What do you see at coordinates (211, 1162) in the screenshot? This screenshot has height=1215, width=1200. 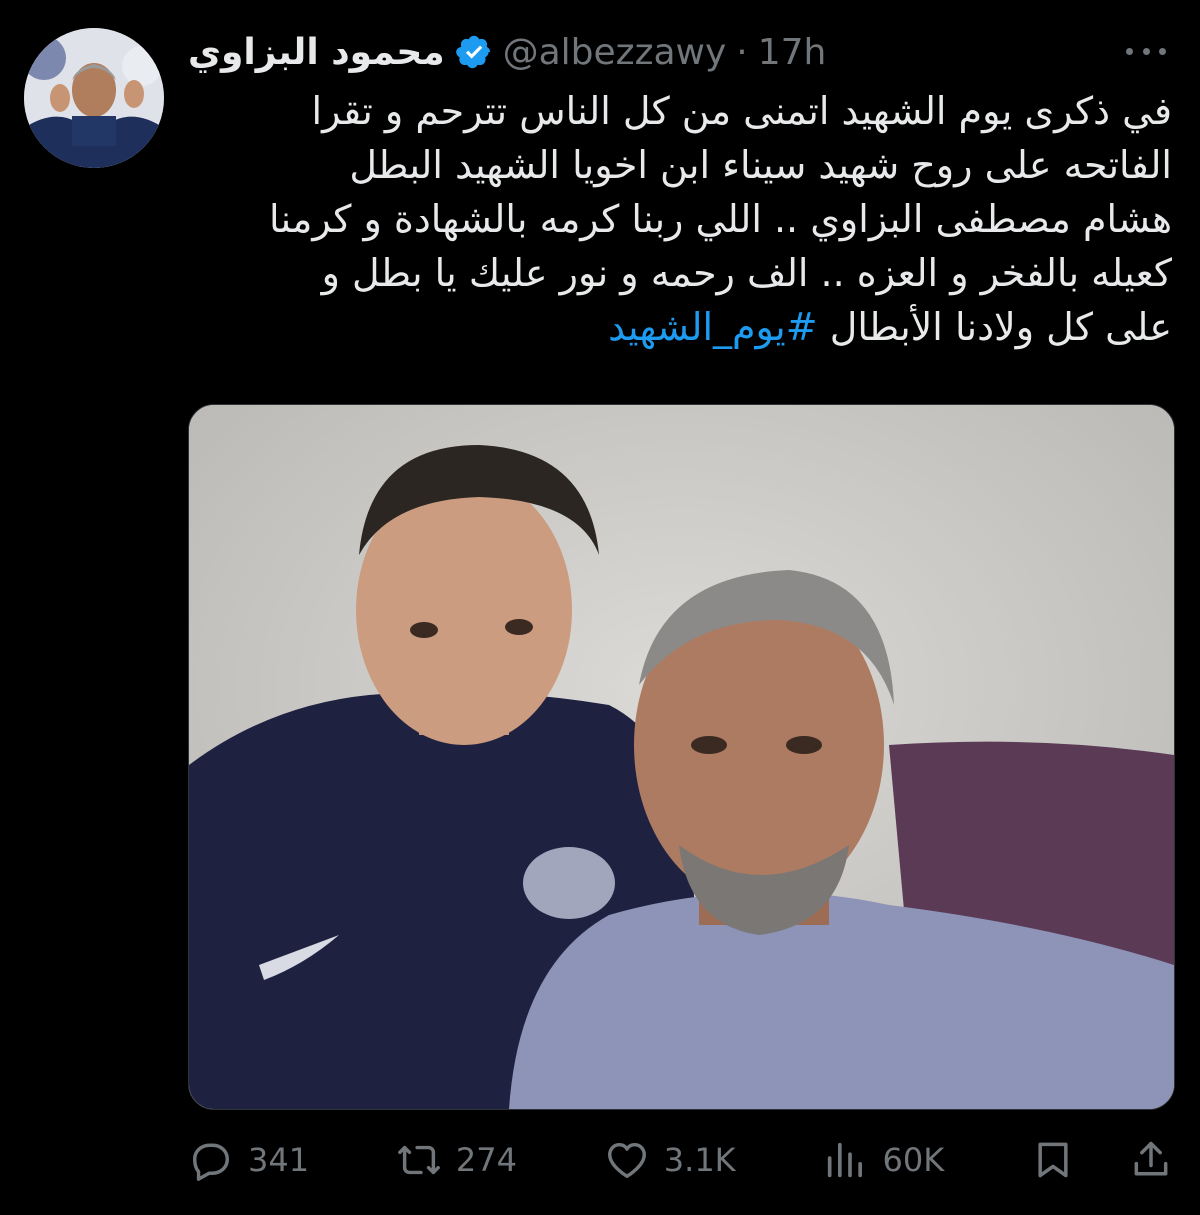 I see `reply-icon` at bounding box center [211, 1162].